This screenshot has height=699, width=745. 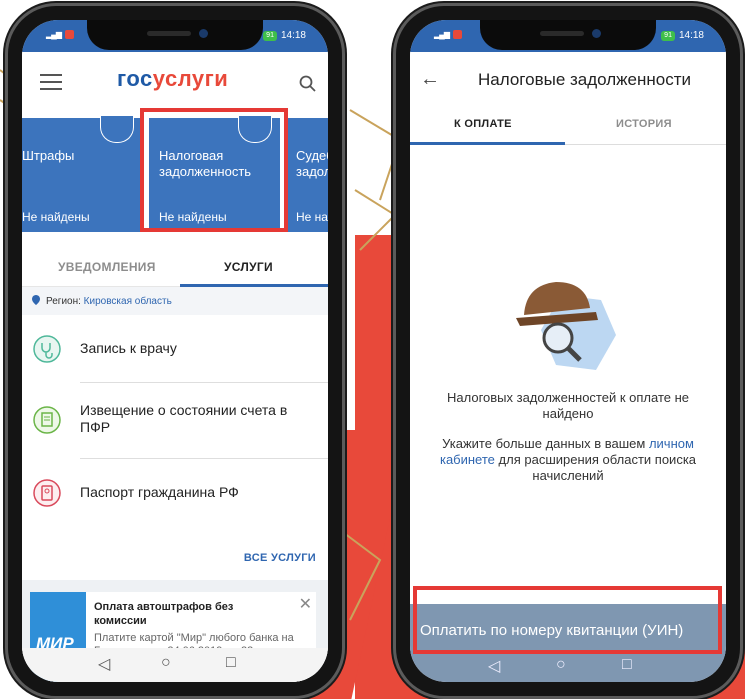 I want to click on card-status: Не найдены, so click(x=56, y=217).